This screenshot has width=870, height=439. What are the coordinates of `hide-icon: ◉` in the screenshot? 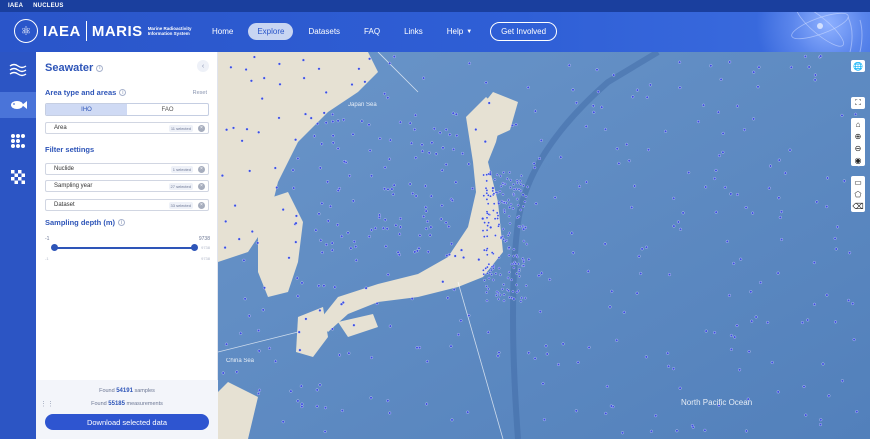 It's located at (858, 160).